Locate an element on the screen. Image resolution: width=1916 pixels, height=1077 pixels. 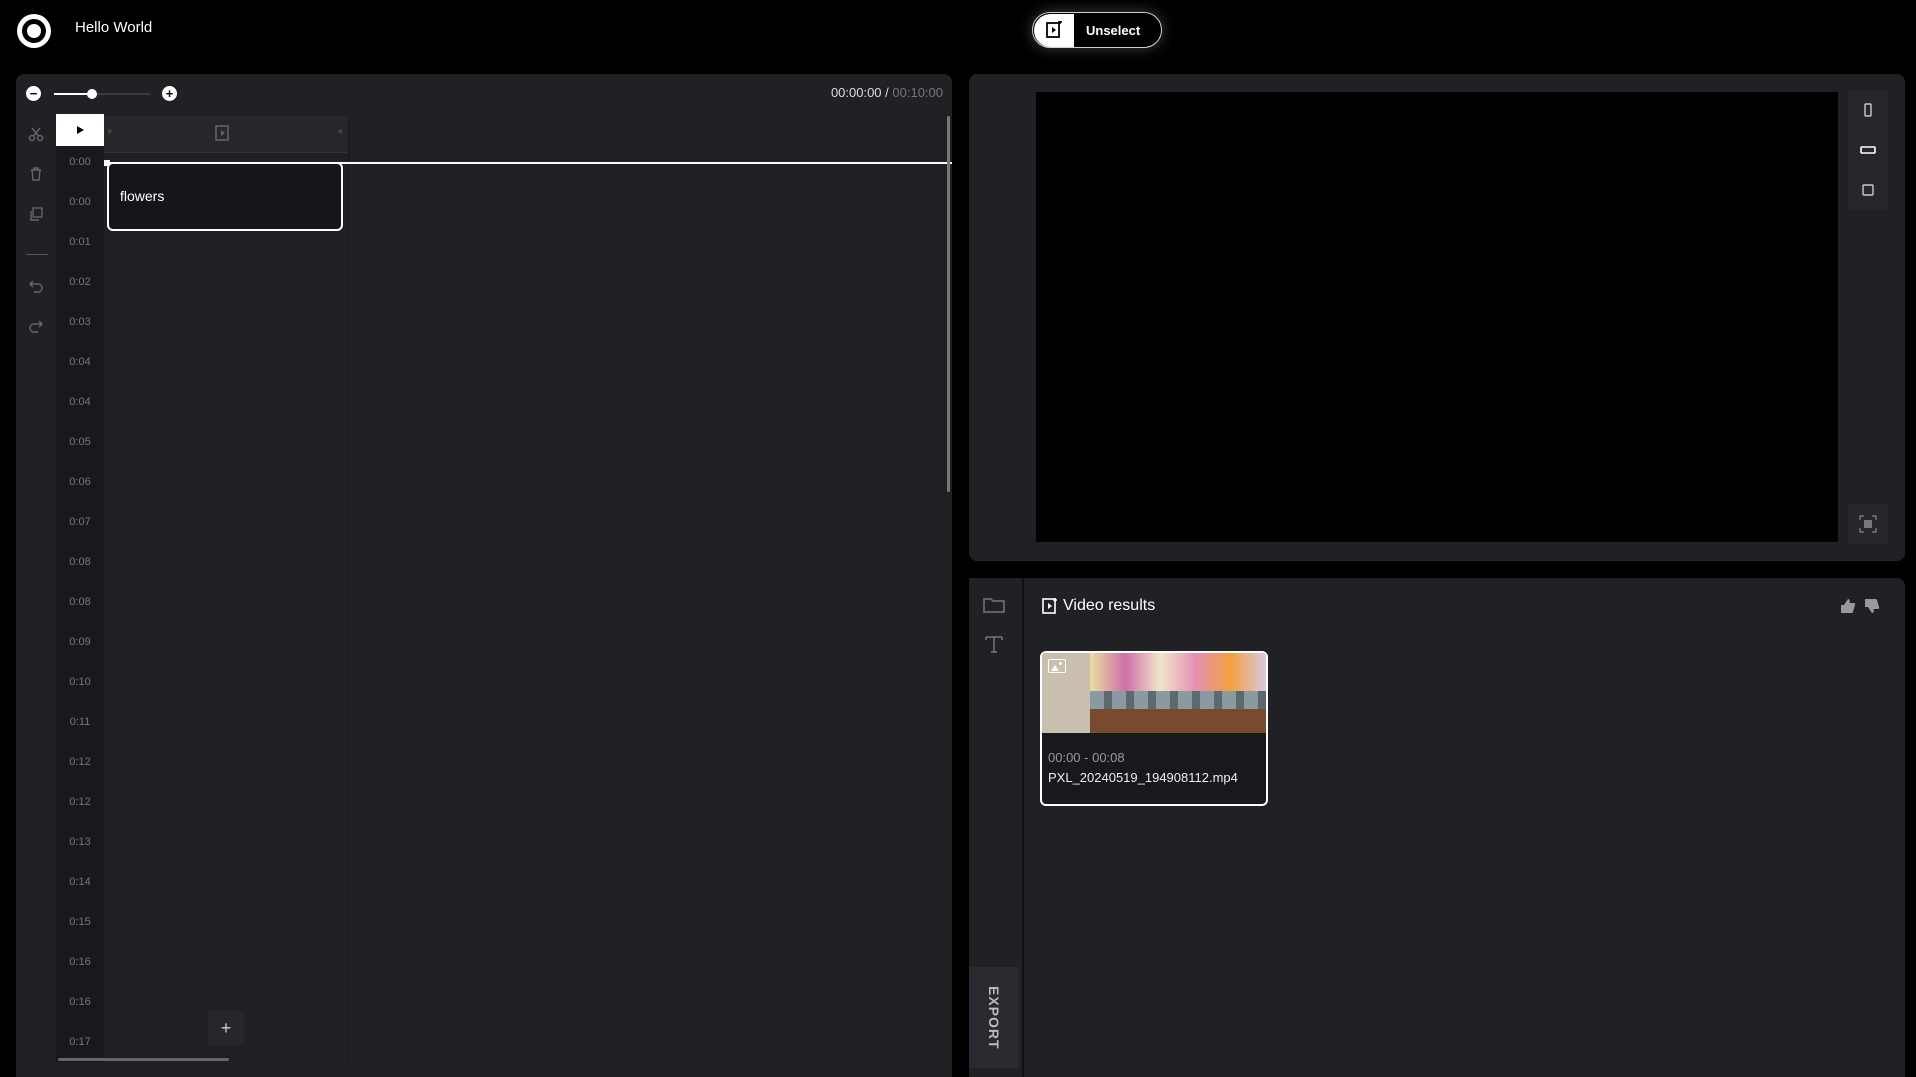
play-icon is located at coordinates (80, 130).